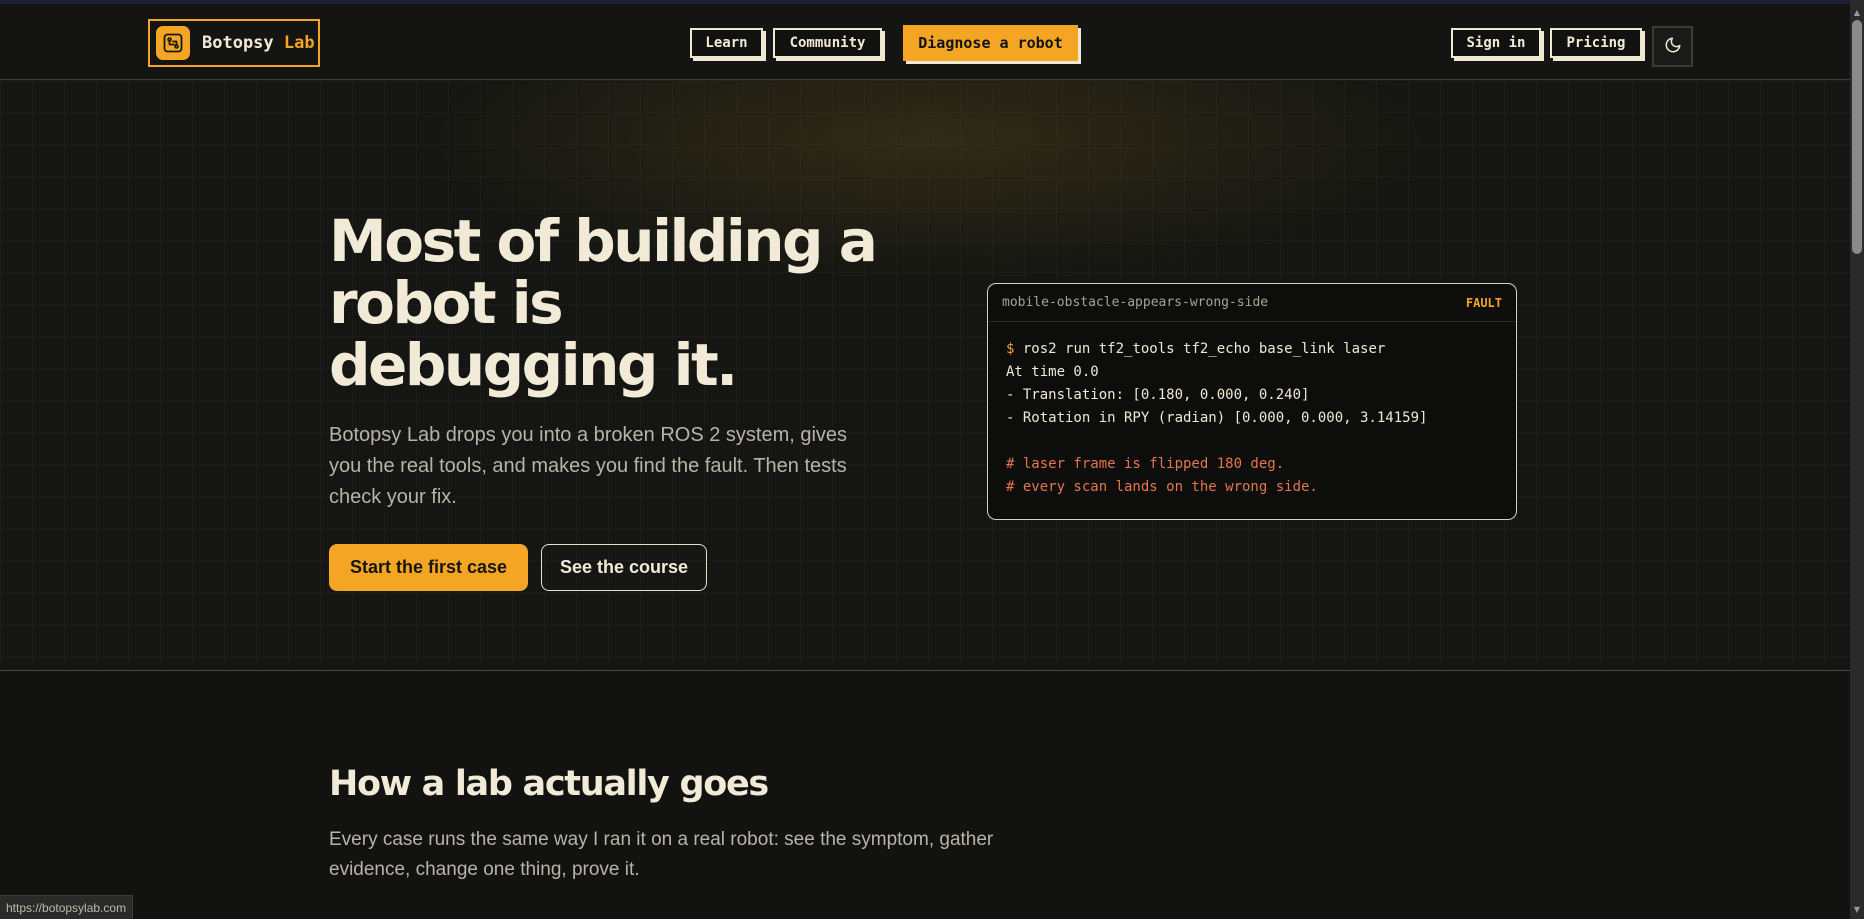 The image size is (1864, 919). I want to click on terminal-comment: # laser frame is flipped 180 deg., so click(1145, 464).